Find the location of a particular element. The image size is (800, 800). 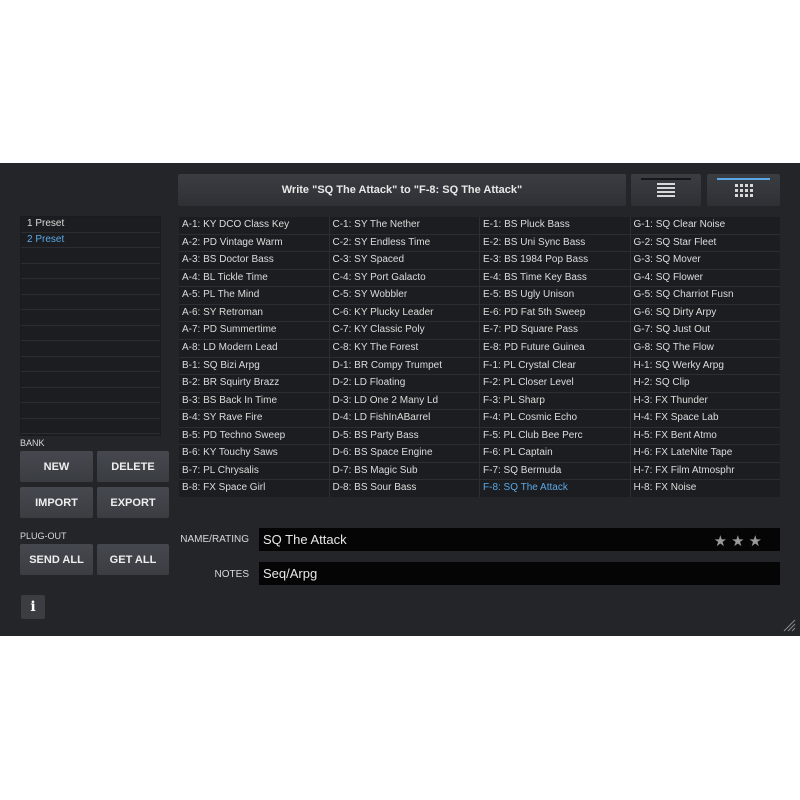

preset-cell: G-3: SQ Mover is located at coordinates (705, 260).